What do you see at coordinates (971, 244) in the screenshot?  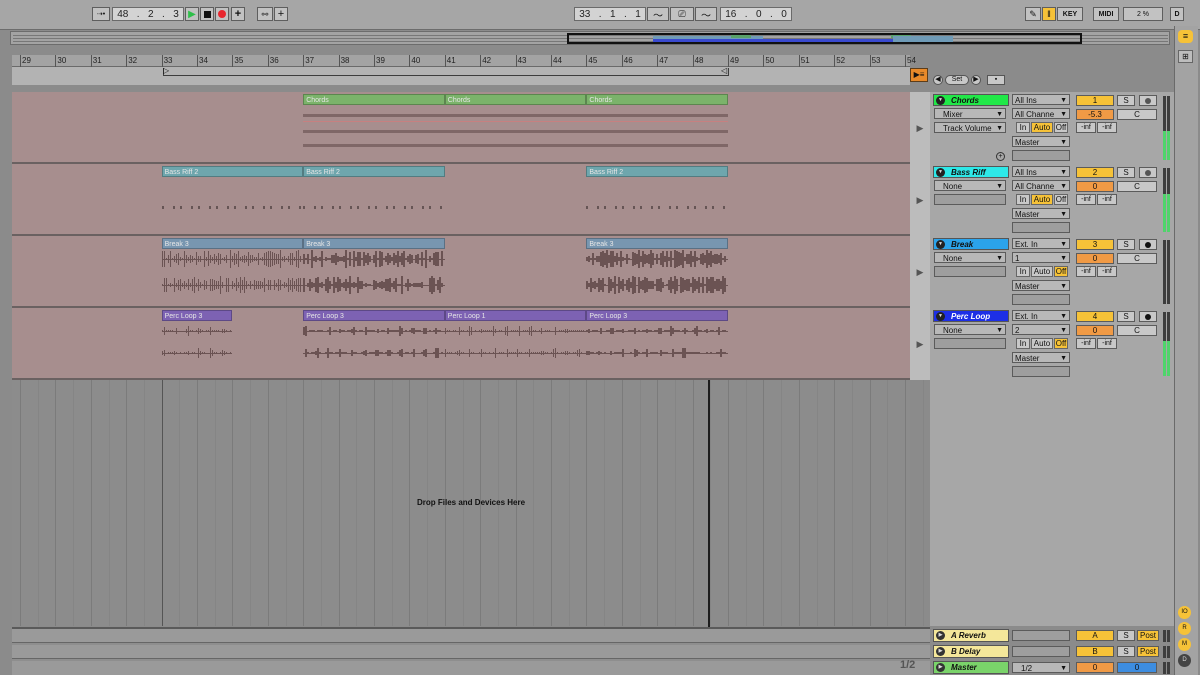 I see `track-name-3: ▼Break` at bounding box center [971, 244].